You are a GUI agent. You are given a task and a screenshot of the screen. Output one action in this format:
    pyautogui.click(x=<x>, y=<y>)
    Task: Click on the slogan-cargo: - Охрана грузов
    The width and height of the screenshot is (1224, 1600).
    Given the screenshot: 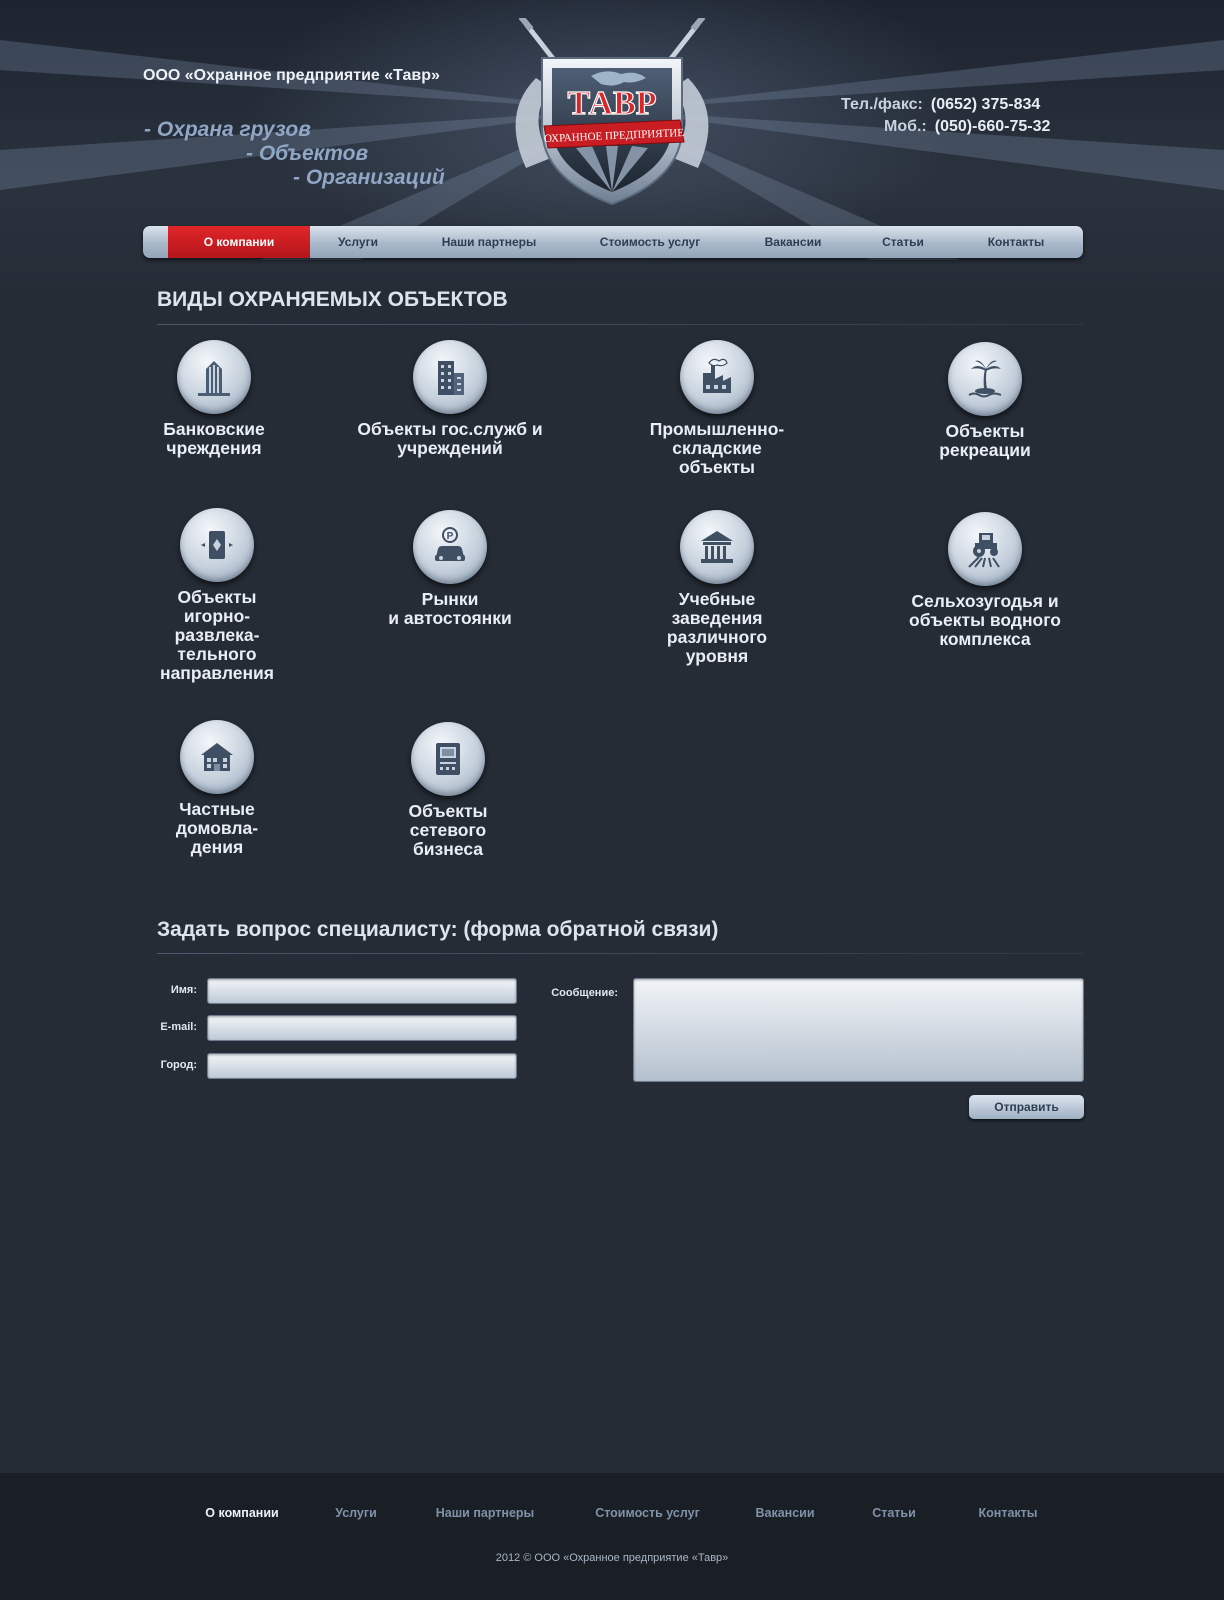 What is the action you would take?
    pyautogui.click(x=227, y=129)
    